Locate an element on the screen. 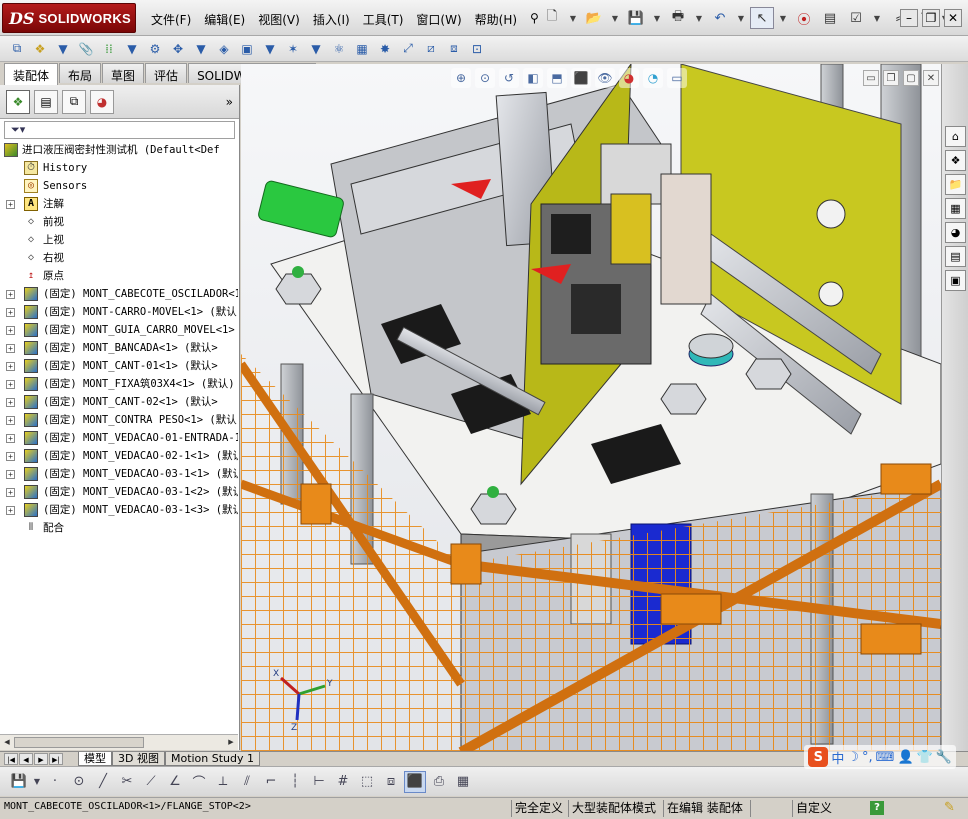  rebuild-traffic-light-icon: ⦿ is located at coordinates (804, 18).